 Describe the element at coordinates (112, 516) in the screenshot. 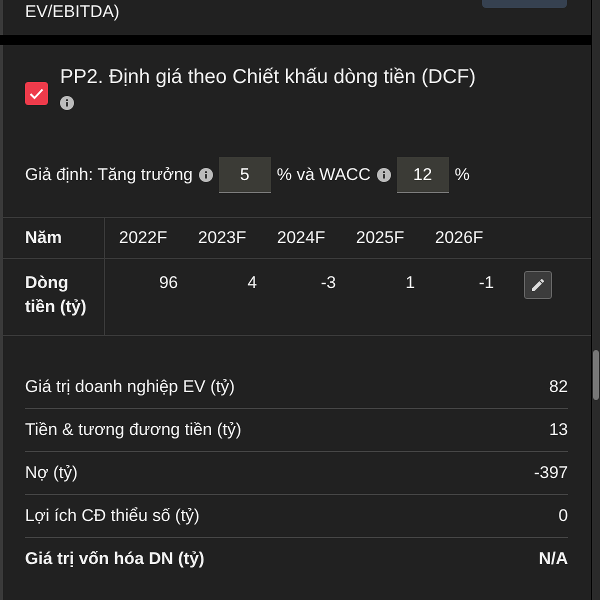

I see `summary-label: Lợi ích CĐ thiểu số (tỷ)` at that location.